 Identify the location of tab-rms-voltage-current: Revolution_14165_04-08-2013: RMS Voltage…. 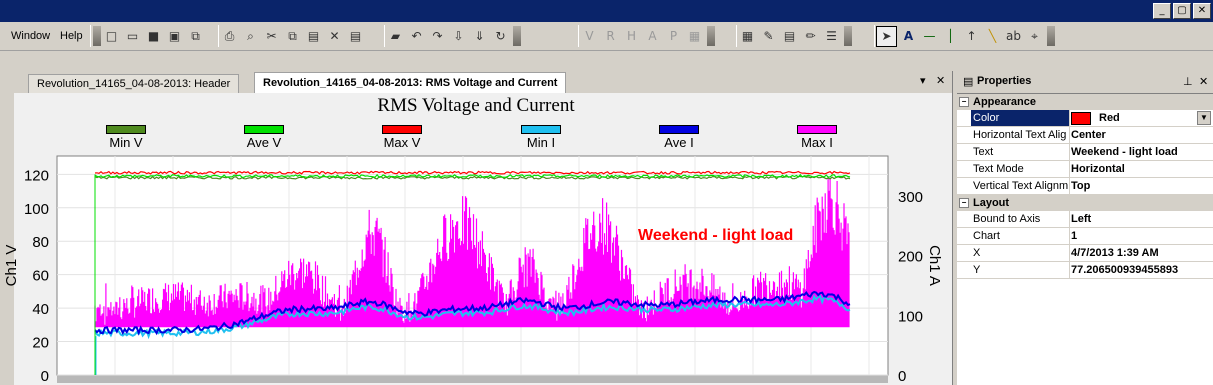
(410, 83).